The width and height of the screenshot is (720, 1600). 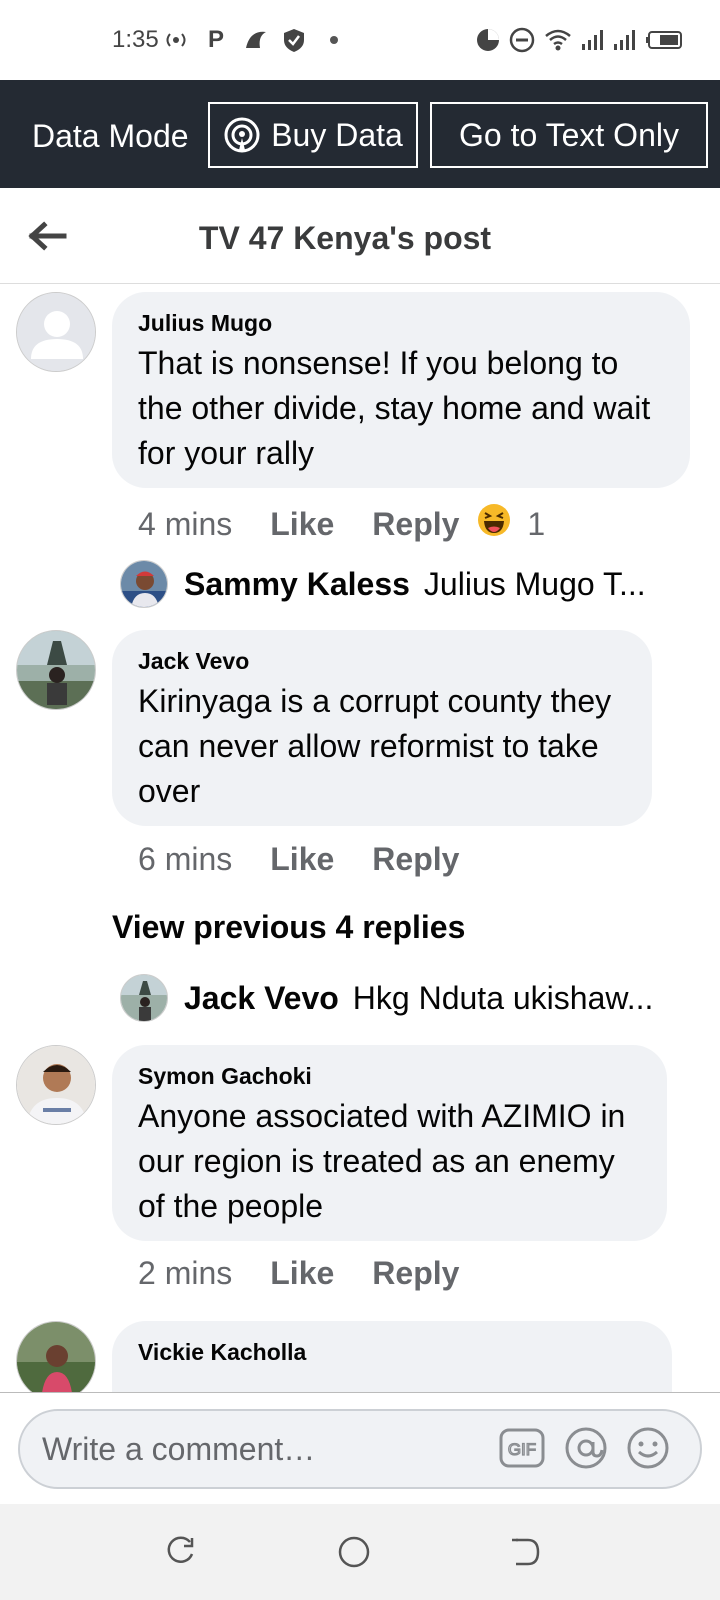 I want to click on data-mode-label: Data Mode, so click(x=110, y=136).